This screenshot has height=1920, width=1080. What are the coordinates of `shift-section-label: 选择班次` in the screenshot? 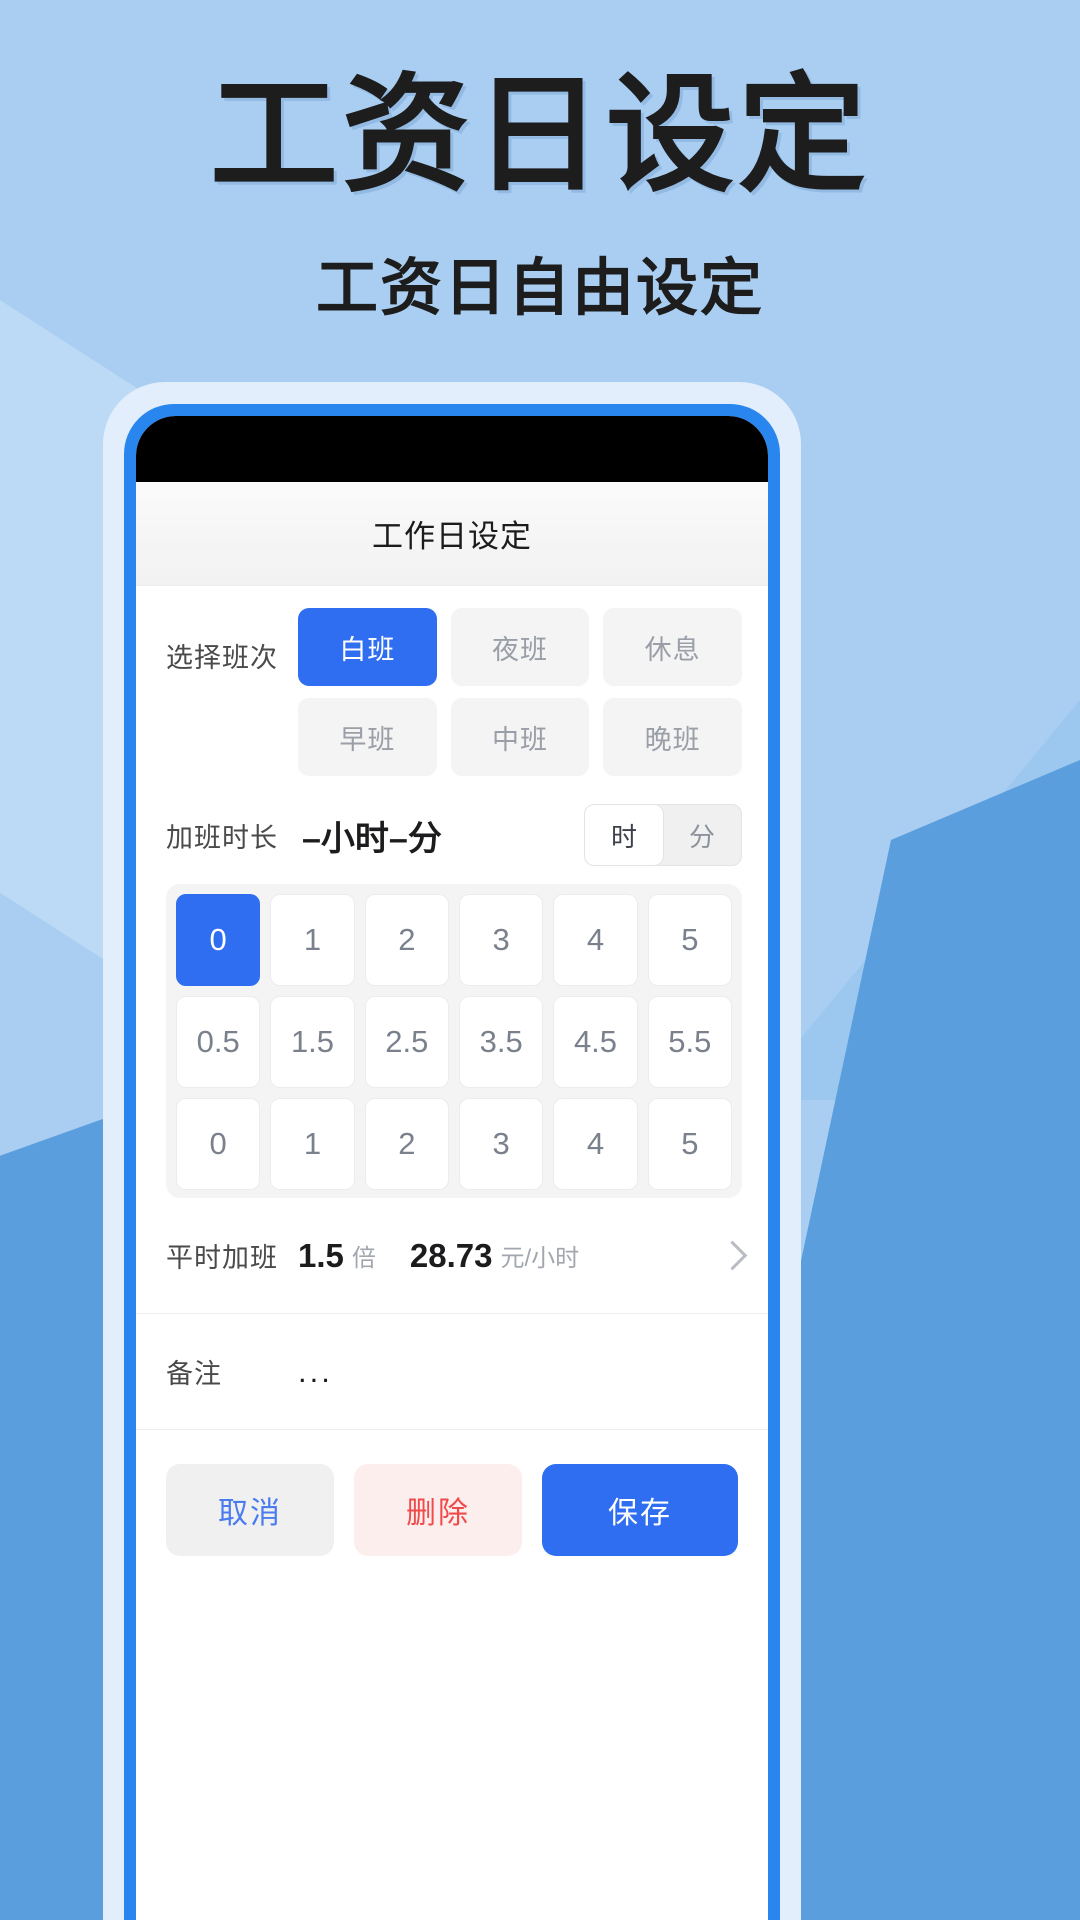 It's located at (222, 658).